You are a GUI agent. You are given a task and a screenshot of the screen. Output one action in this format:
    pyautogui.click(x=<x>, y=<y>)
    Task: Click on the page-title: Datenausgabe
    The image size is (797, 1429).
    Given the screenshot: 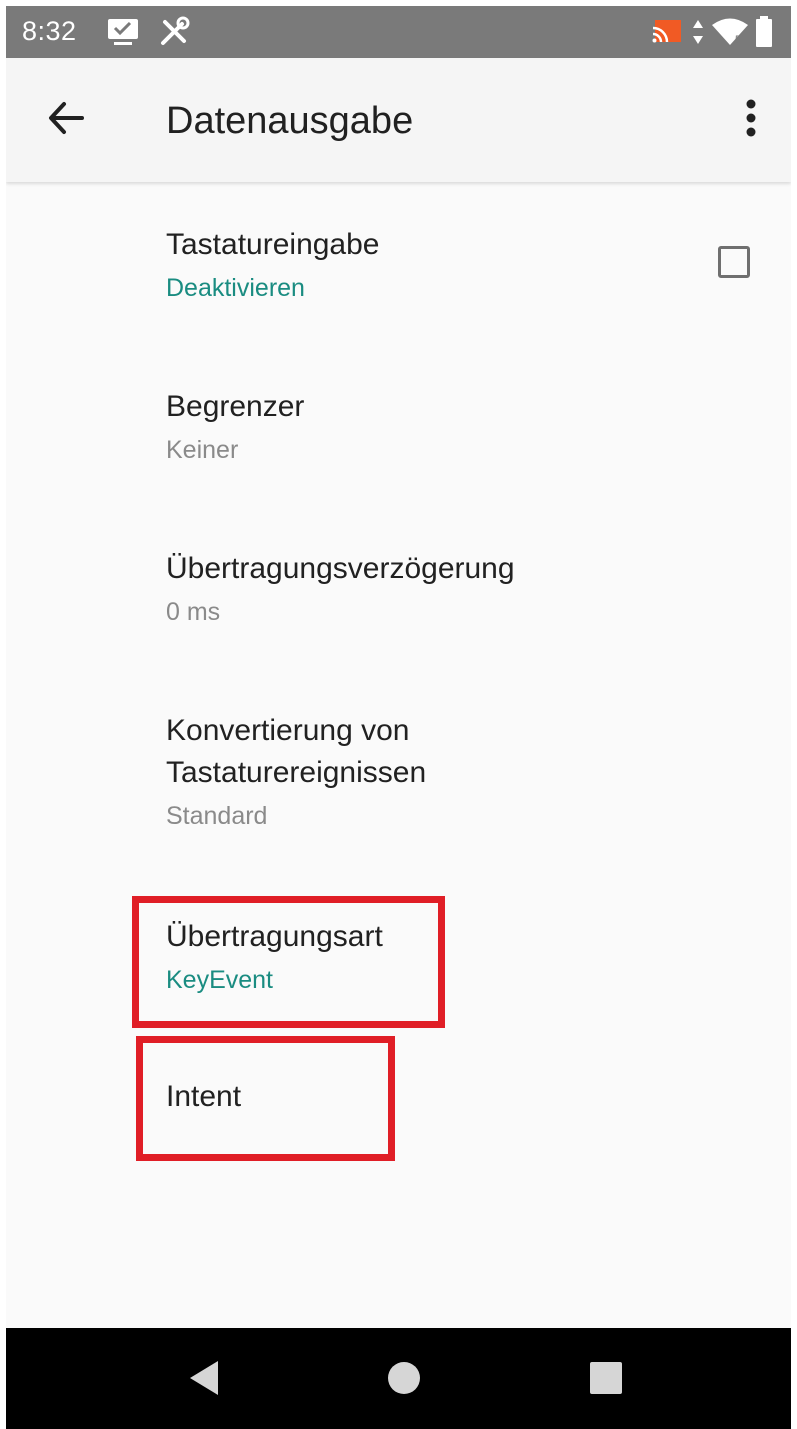 What is the action you would take?
    pyautogui.click(x=290, y=121)
    